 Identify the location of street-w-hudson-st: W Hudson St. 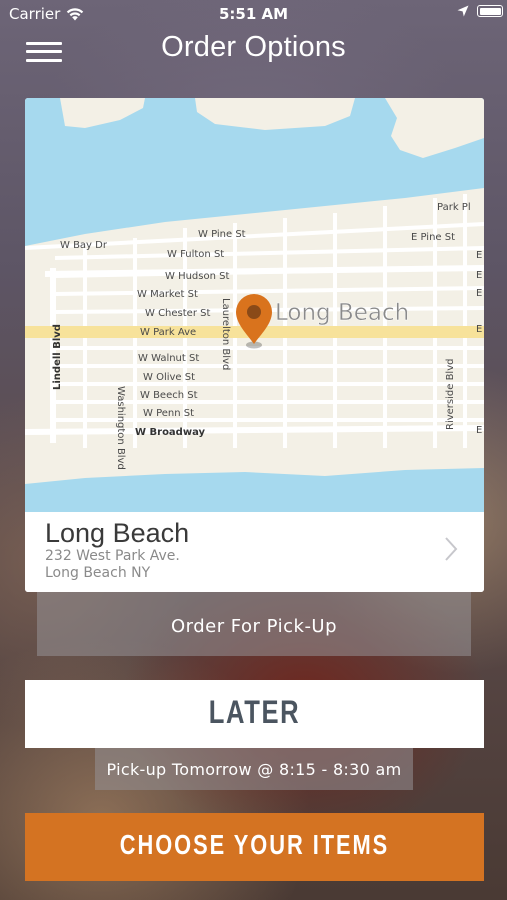
(197, 276).